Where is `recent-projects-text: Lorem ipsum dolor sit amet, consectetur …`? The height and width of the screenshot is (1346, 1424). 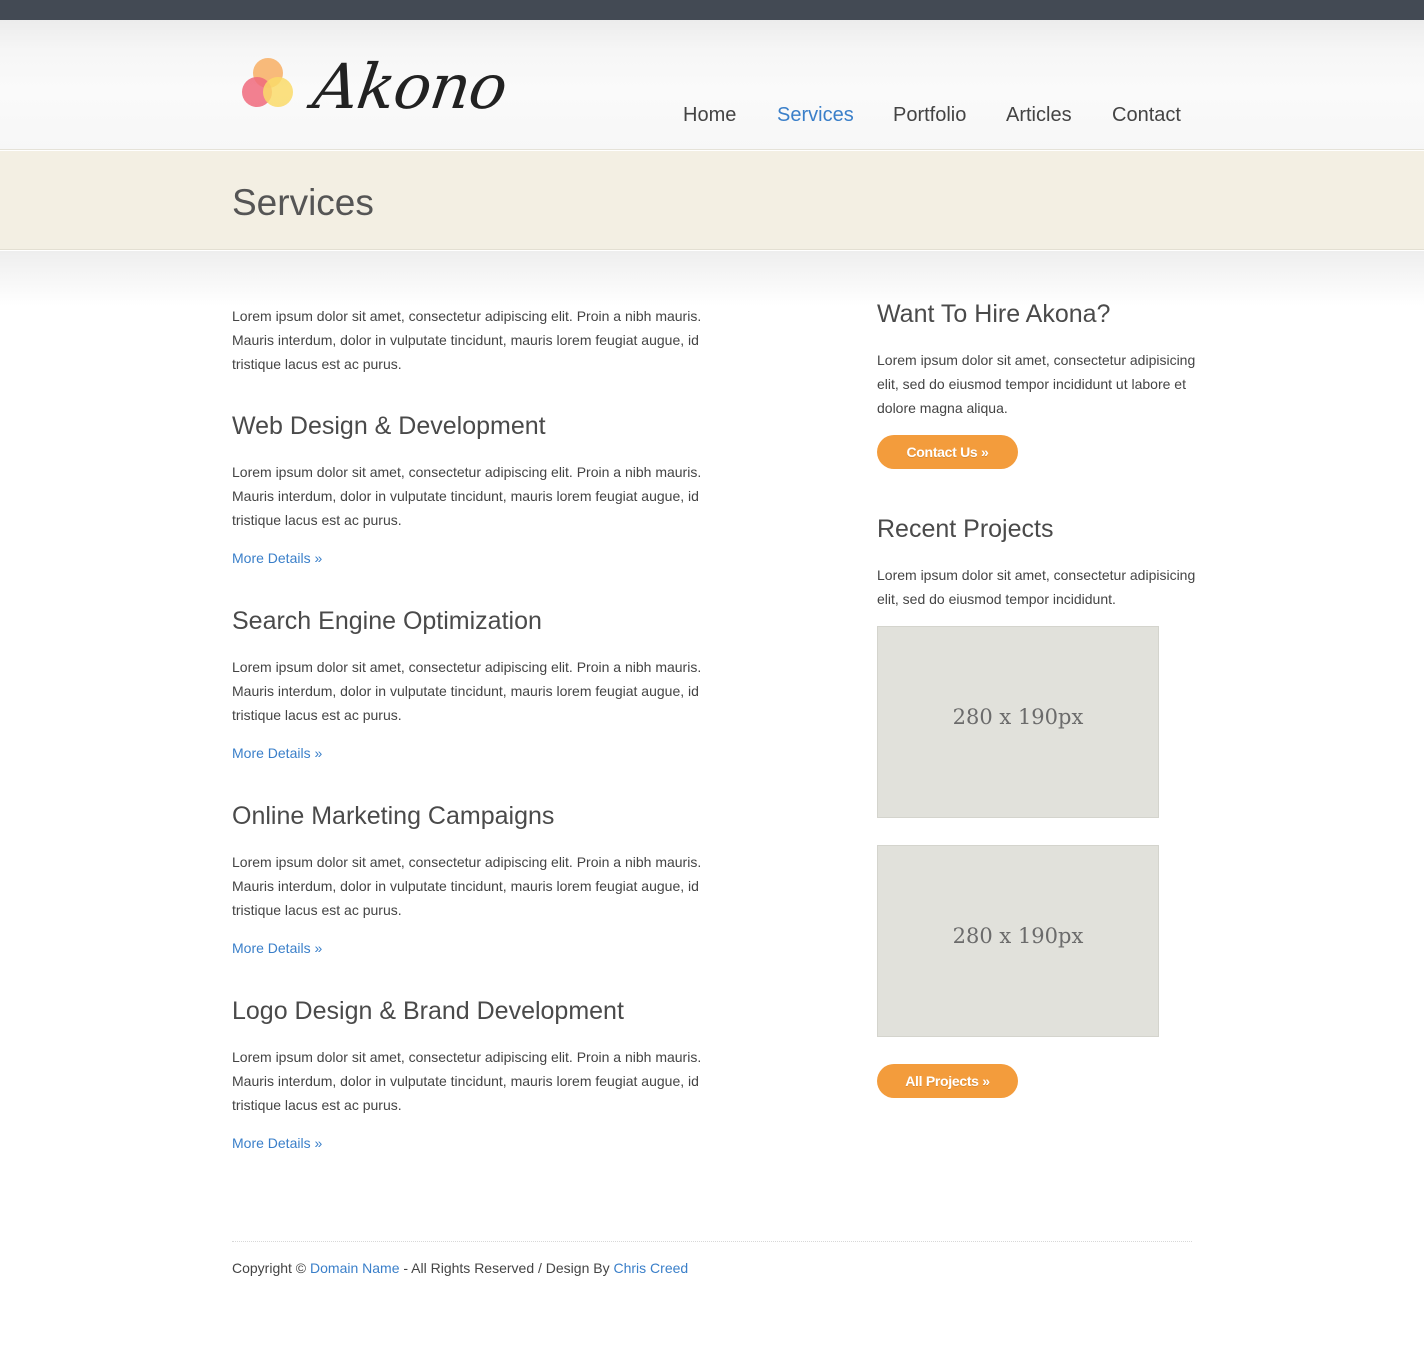 recent-projects-text: Lorem ipsum dolor sit amet, consectetur … is located at coordinates (1036, 587).